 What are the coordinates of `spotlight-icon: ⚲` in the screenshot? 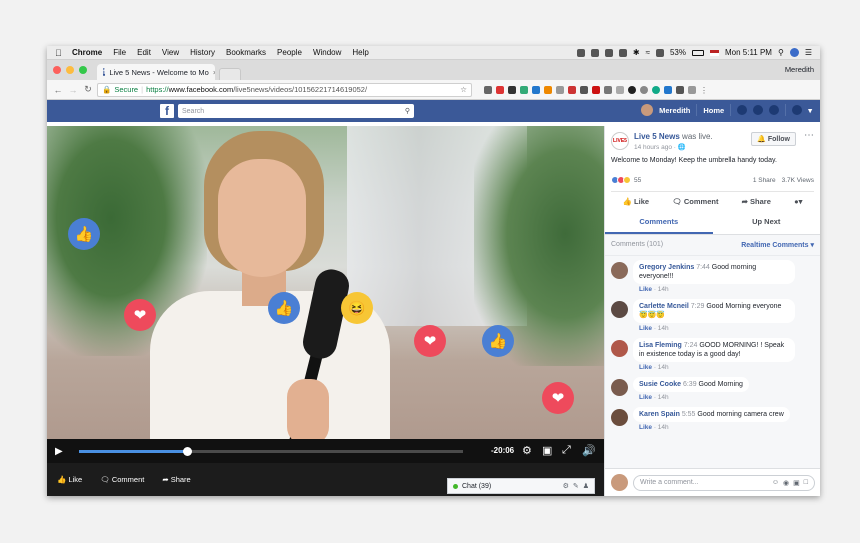 It's located at (781, 52).